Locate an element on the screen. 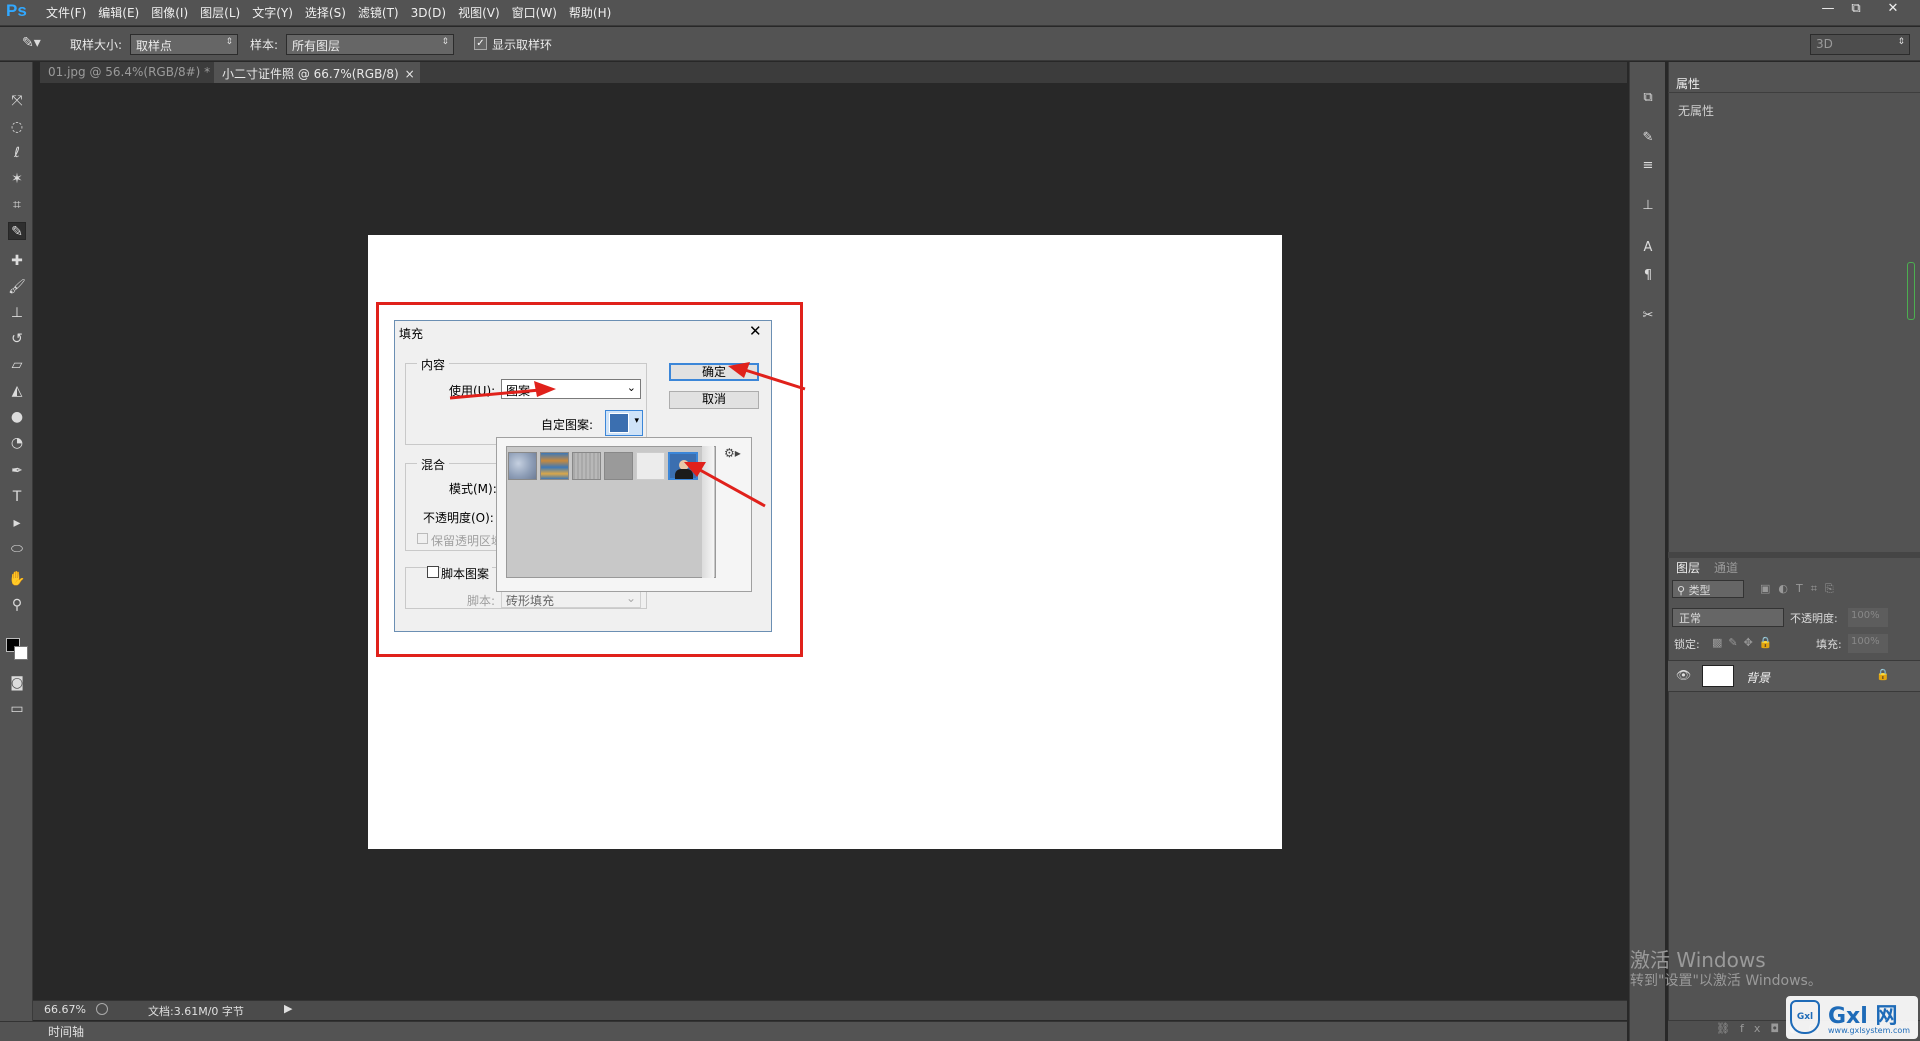 This screenshot has width=1920, height=1041. site-url: www.gxlsystem.com is located at coordinates (1869, 1030).